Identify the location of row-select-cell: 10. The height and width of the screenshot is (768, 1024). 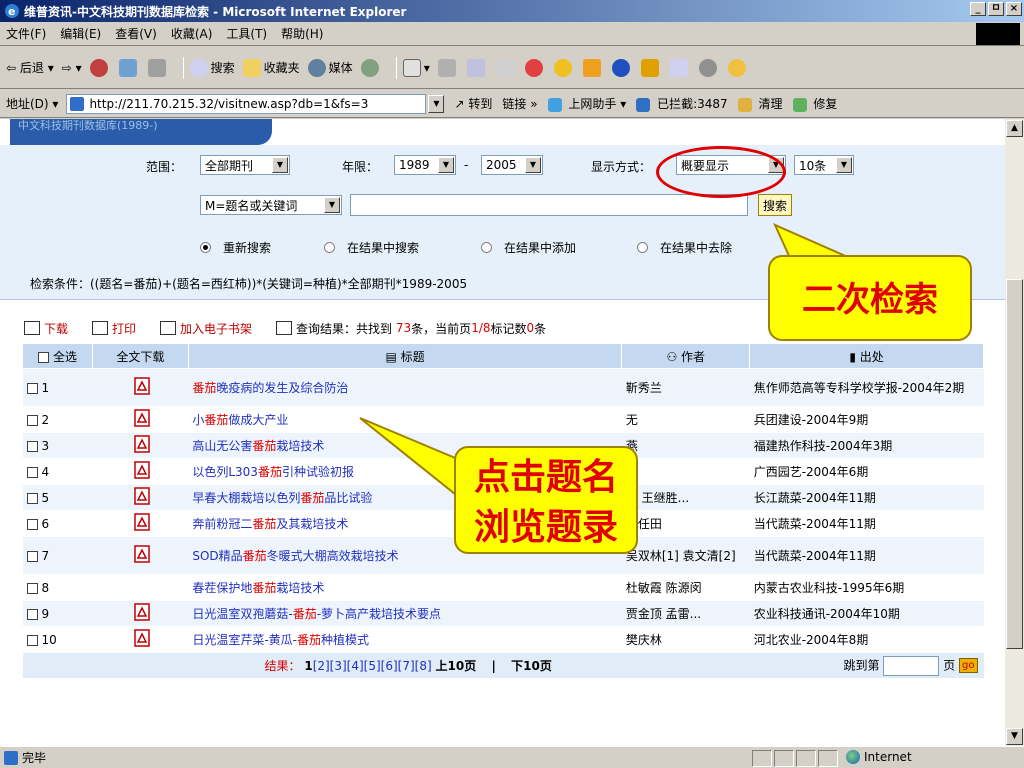
(57, 639).